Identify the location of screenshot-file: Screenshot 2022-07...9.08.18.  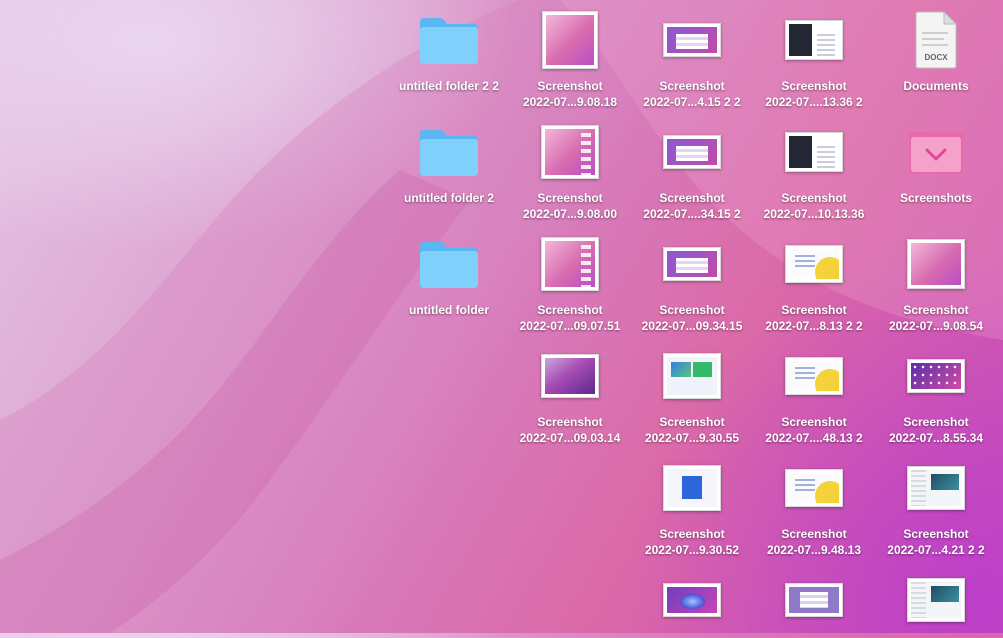
(570, 59).